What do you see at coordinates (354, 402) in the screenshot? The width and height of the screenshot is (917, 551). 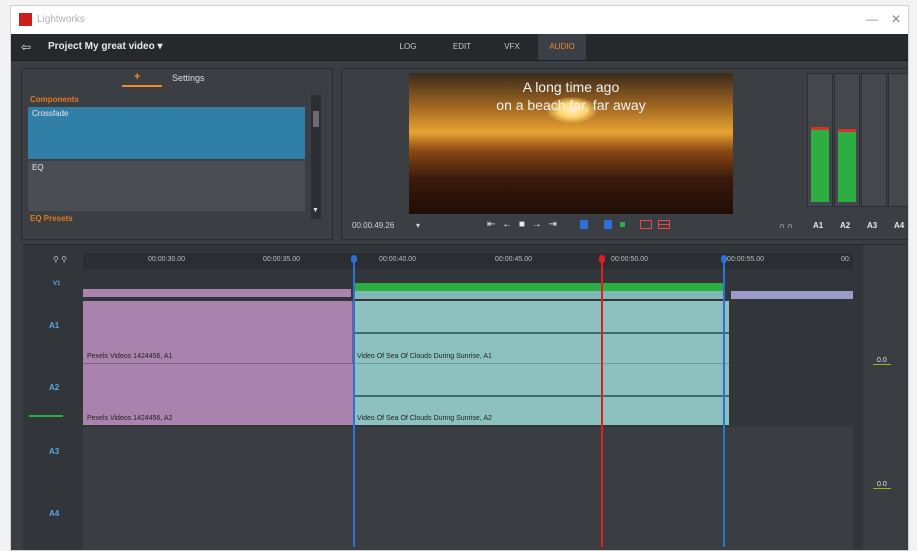 I see `mark-in-line` at bounding box center [354, 402].